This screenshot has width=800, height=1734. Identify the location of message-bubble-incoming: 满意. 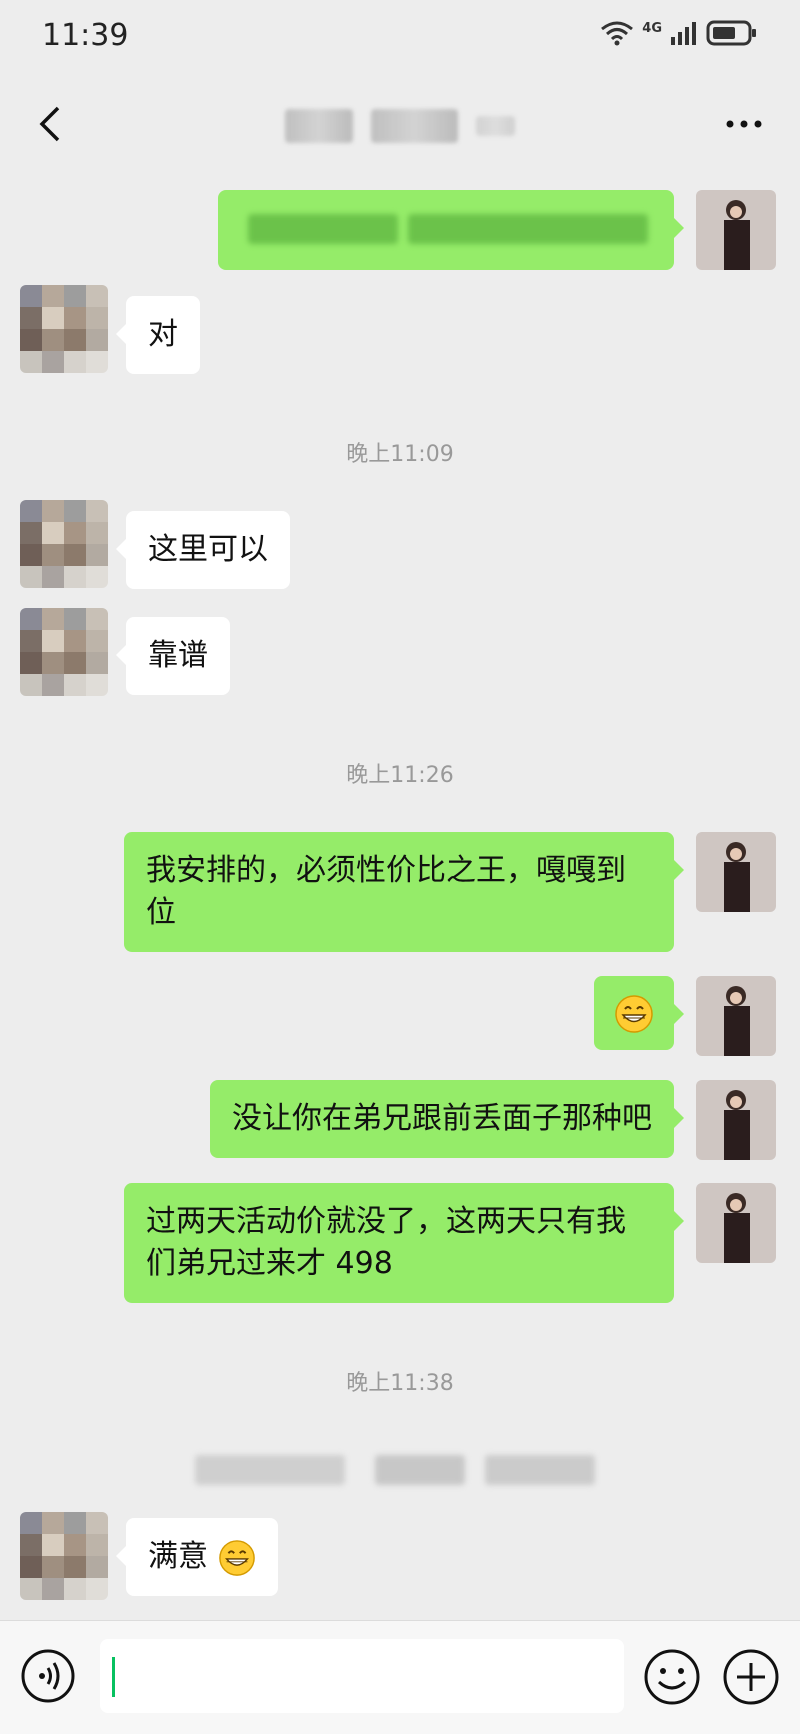
(197, 1557).